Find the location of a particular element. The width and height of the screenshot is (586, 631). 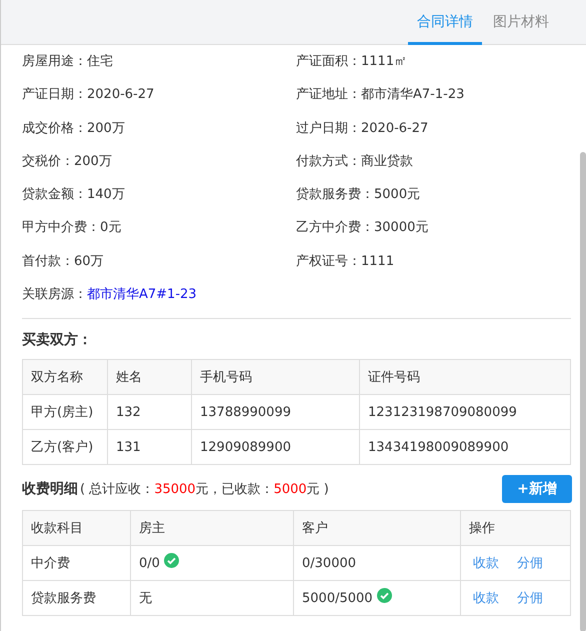

field-text: 贷款金额：140万 is located at coordinates (74, 195).